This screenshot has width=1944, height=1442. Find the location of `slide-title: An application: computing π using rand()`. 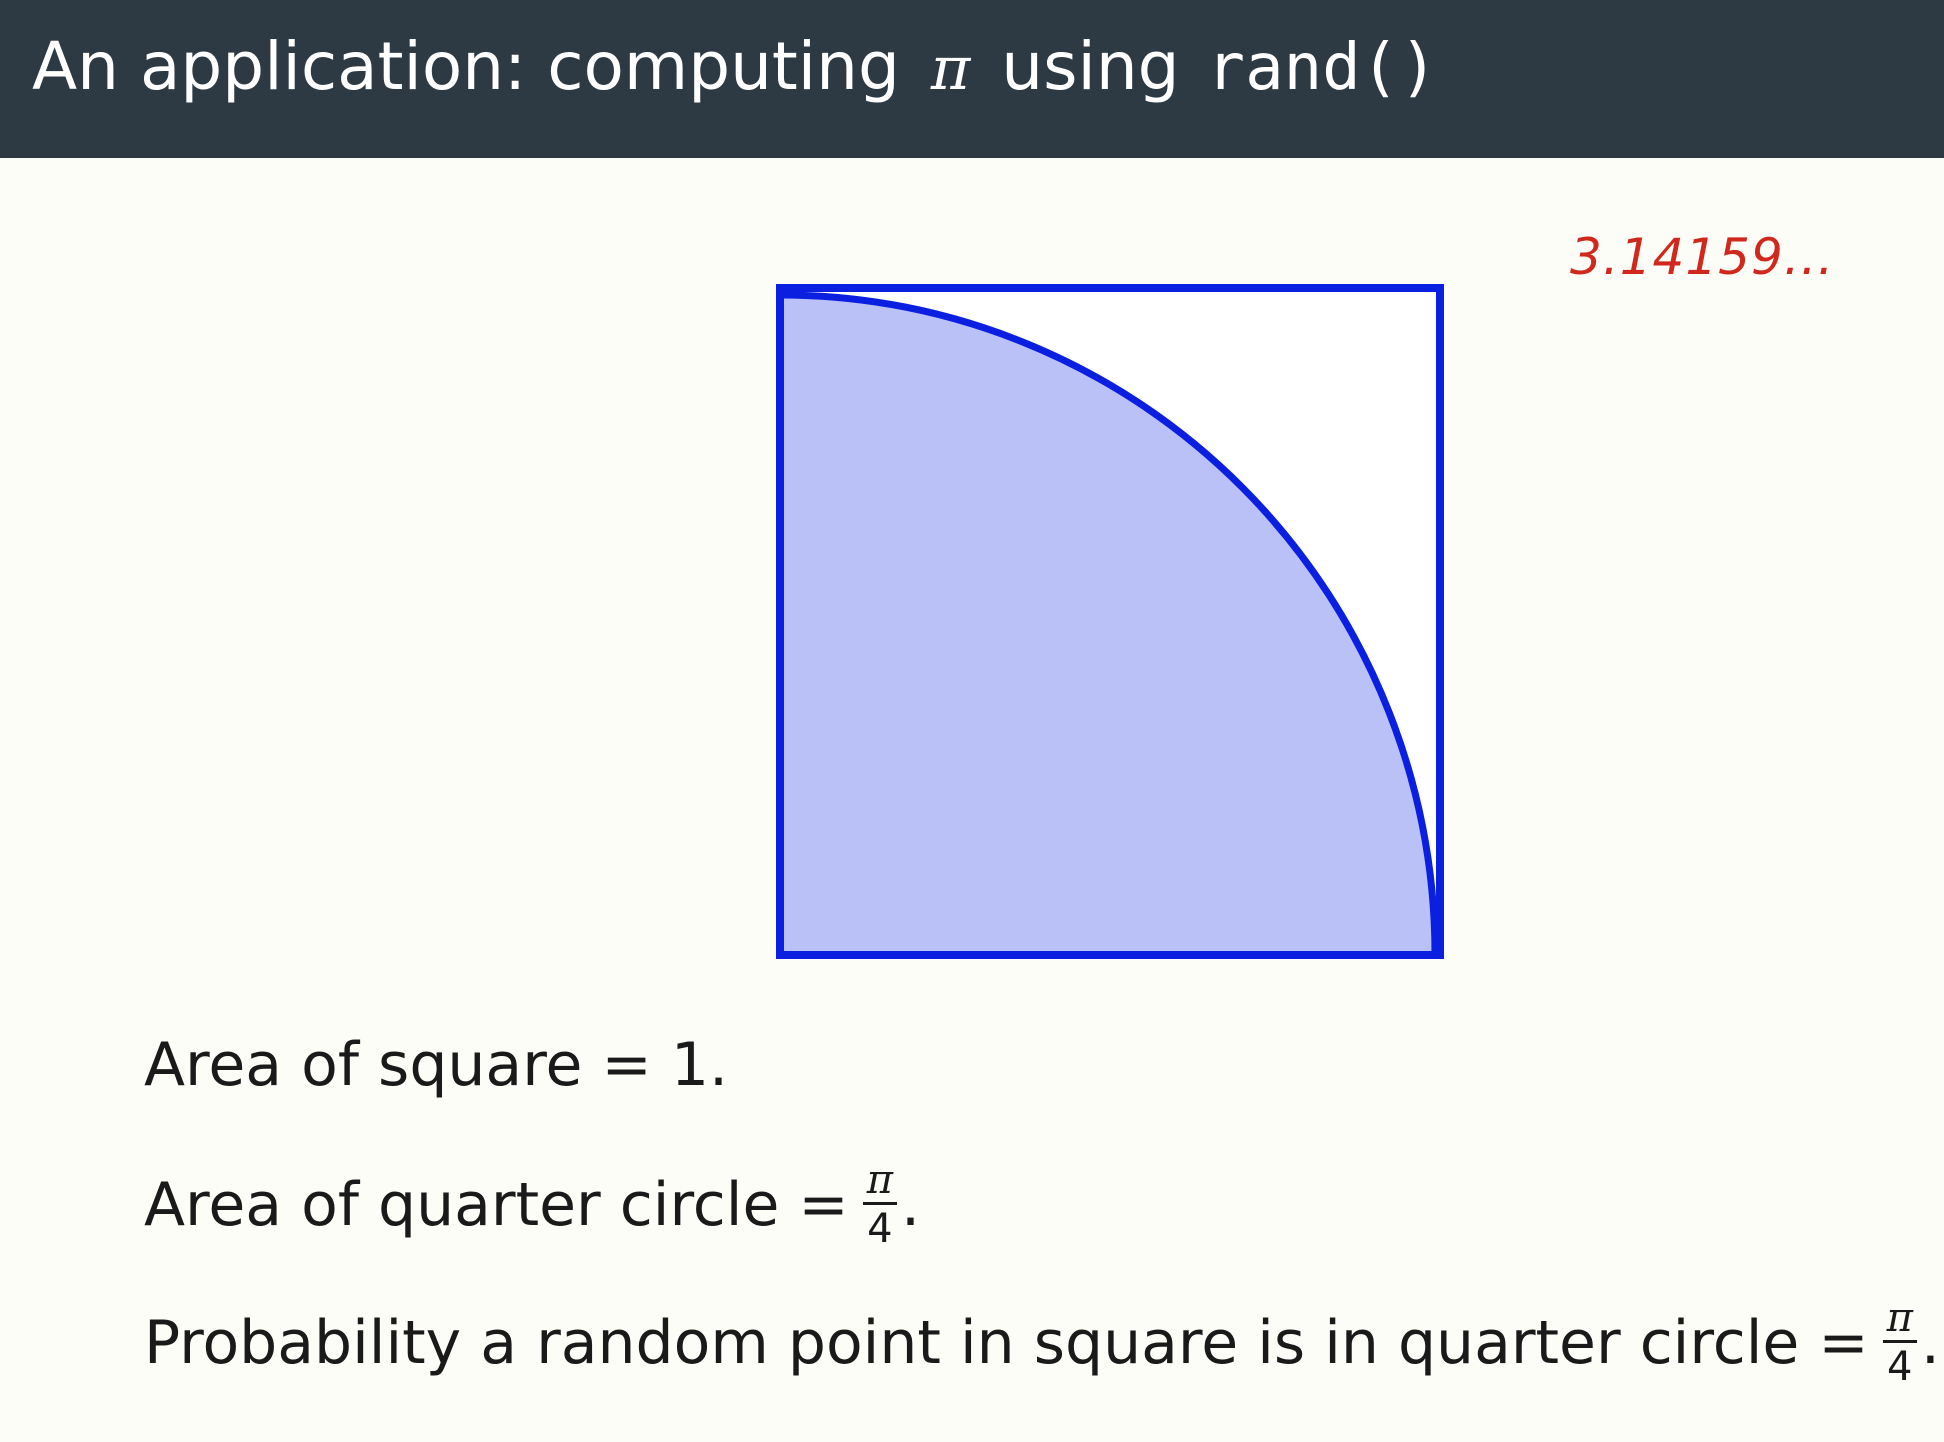

slide-title: An application: computing π using rand() is located at coordinates (735, 68).